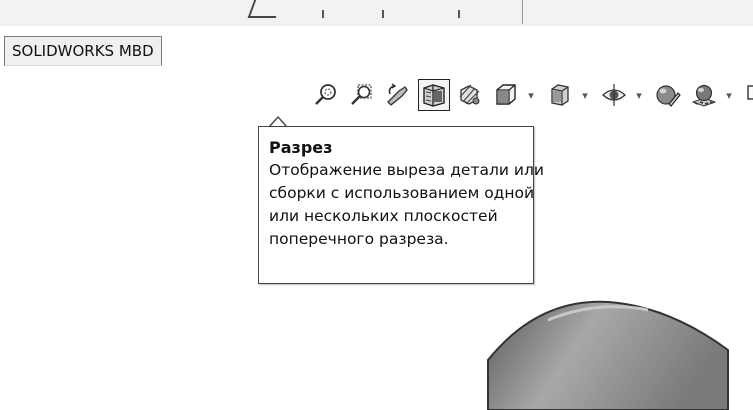  I want to click on dynamic-annotation-views-icon, so click(469, 94).